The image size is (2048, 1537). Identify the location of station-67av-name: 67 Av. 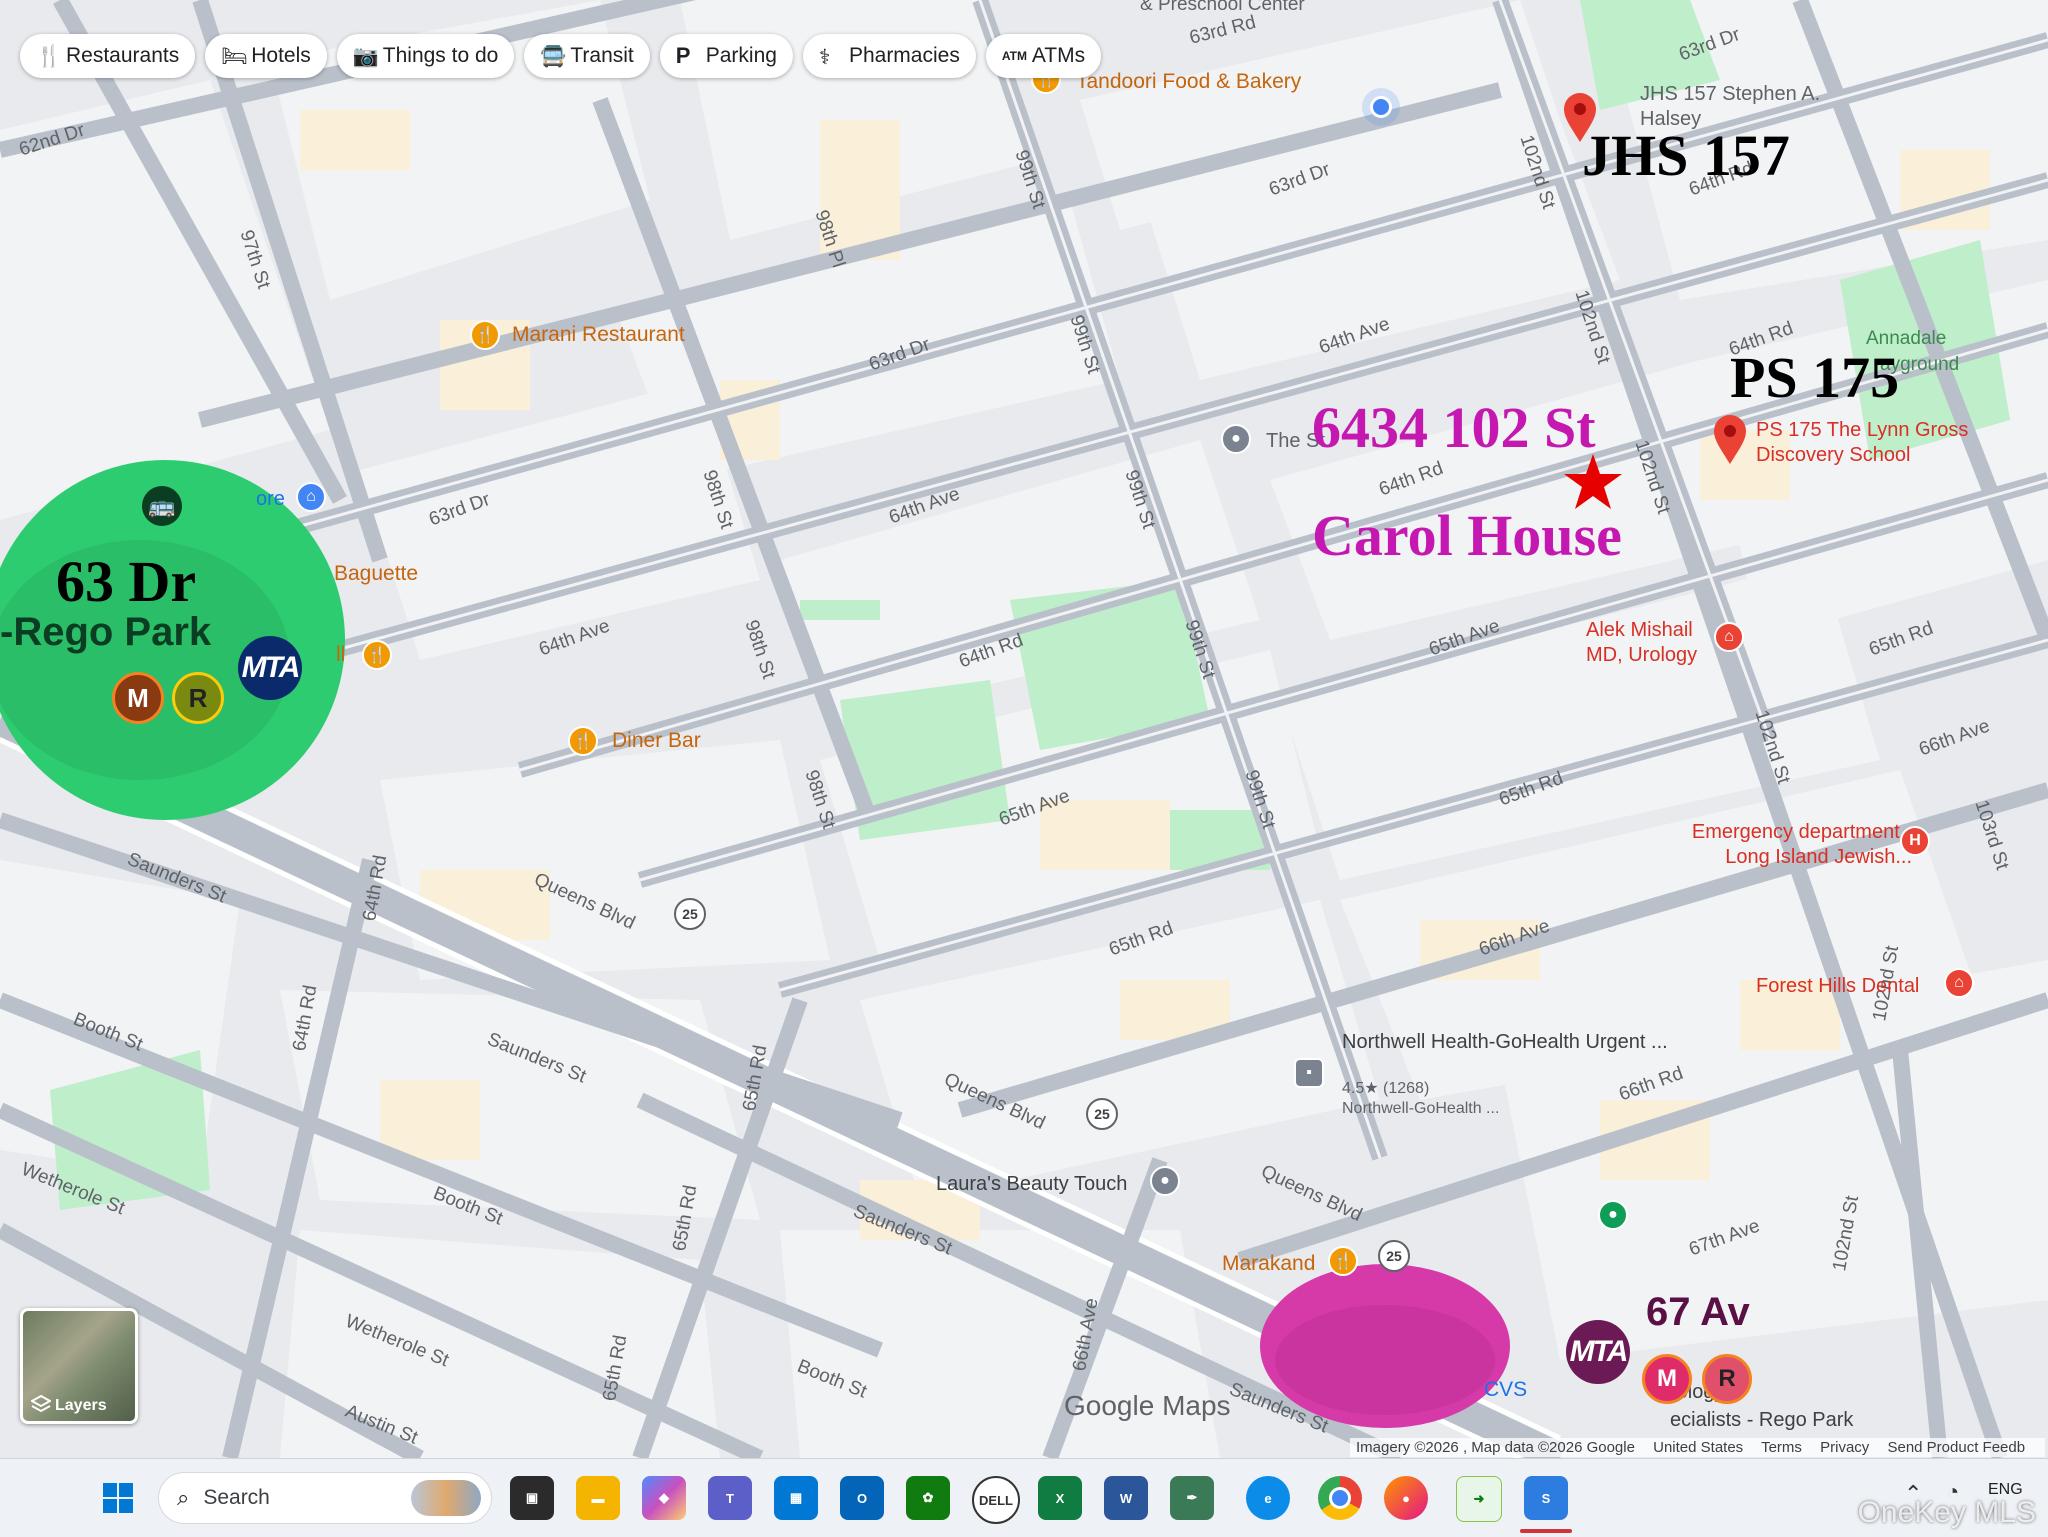
(1698, 1312).